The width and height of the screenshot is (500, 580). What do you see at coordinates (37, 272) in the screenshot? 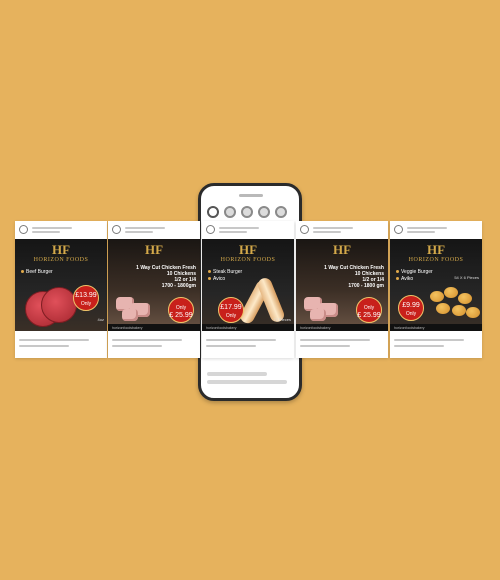
I see `product-label: Beef Burger` at bounding box center [37, 272].